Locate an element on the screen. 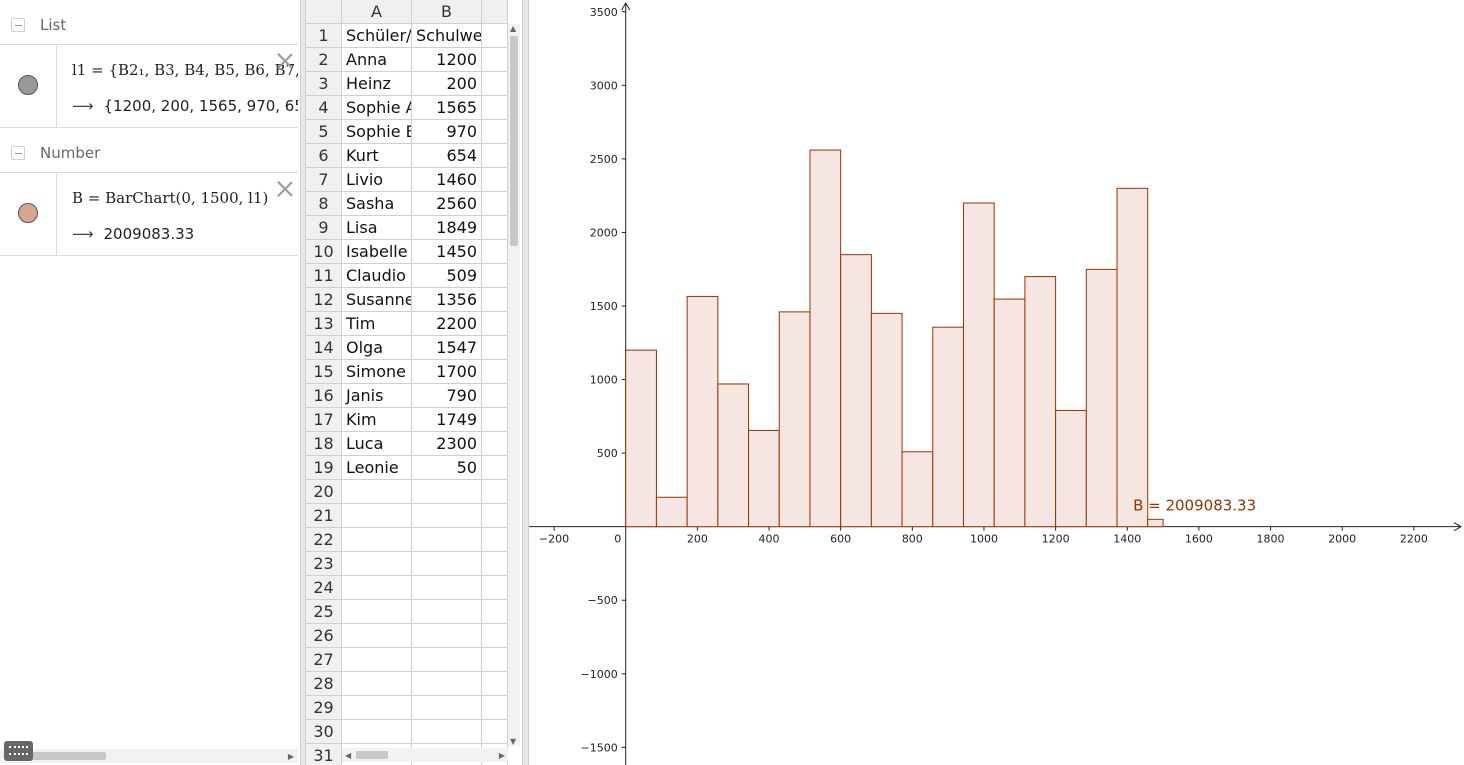 The height and width of the screenshot is (765, 1464). row-header: 4 is located at coordinates (324, 108).